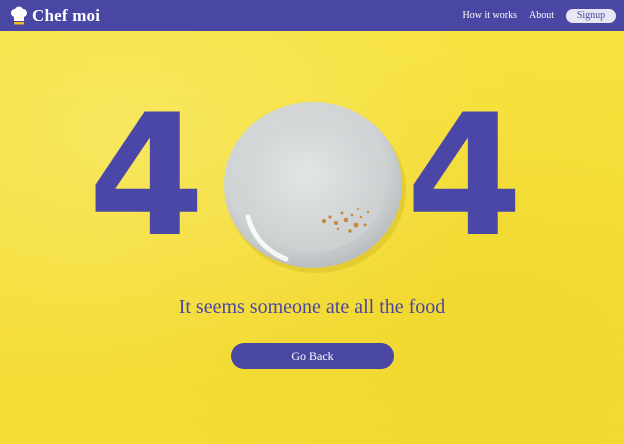 Image resolution: width=624 pixels, height=444 pixels. I want to click on brand-name: Chef moi, so click(66, 15).